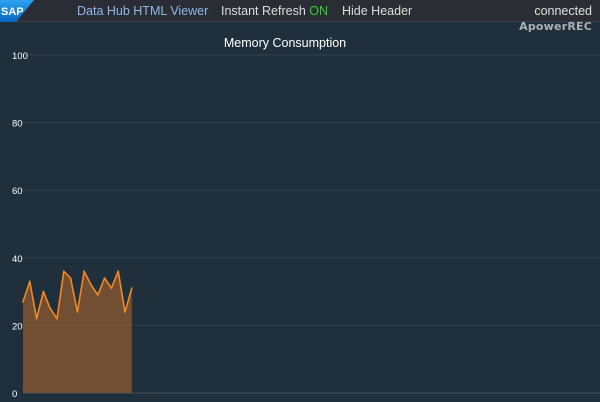 This screenshot has height=402, width=600. Describe the element at coordinates (263, 11) in the screenshot. I see `instant-refresh-label: Instant Refresh` at that location.